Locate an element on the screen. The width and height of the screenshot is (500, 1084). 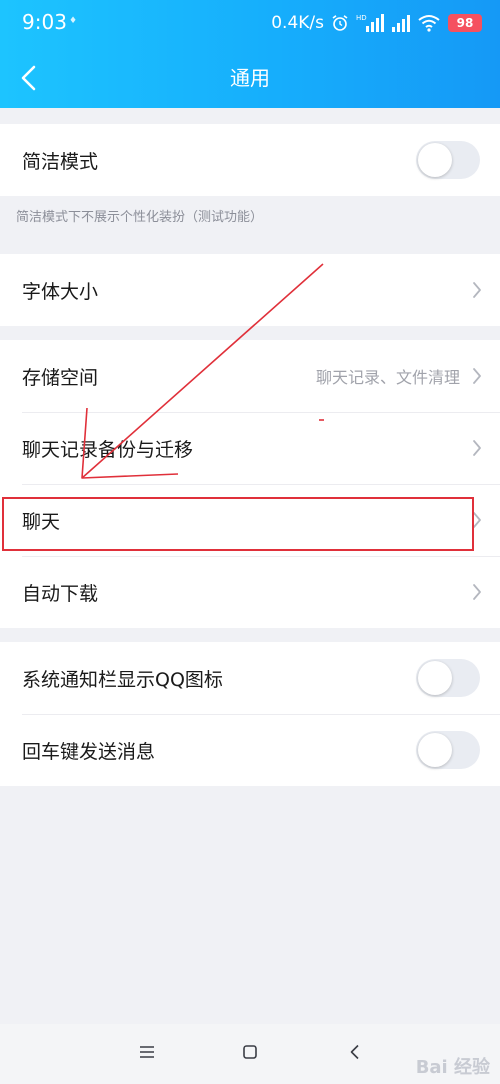
annotation-arrow-head is located at coordinates (130, 443).